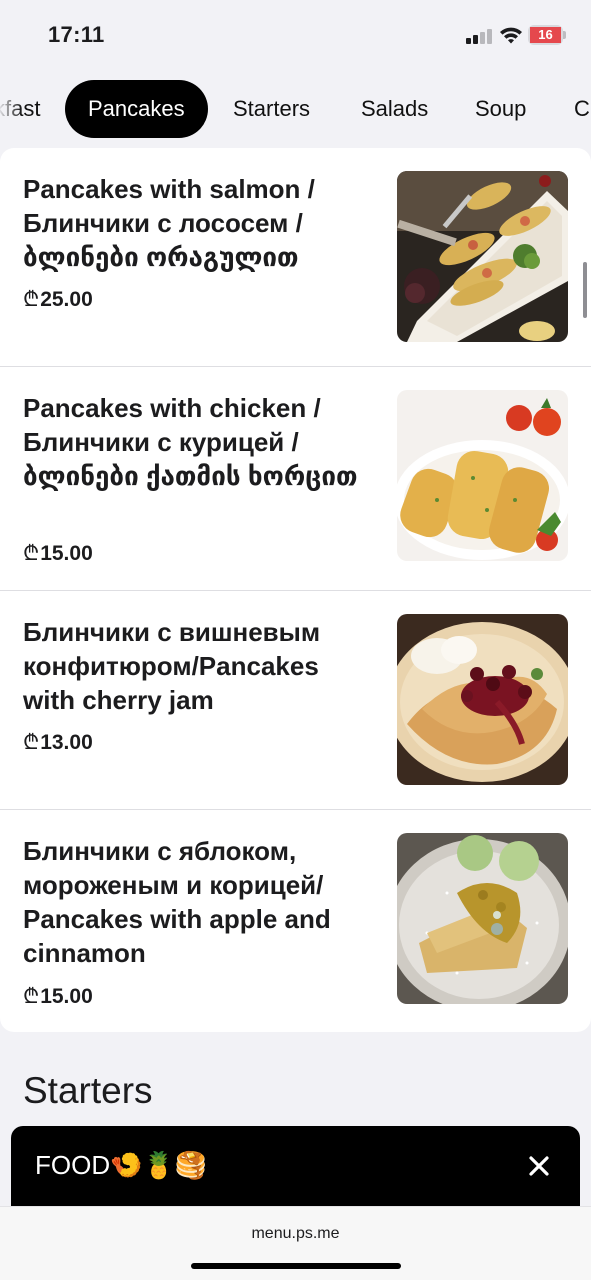 Image resolution: width=591 pixels, height=1280 pixels. I want to click on close-icon, so click(539, 1166).